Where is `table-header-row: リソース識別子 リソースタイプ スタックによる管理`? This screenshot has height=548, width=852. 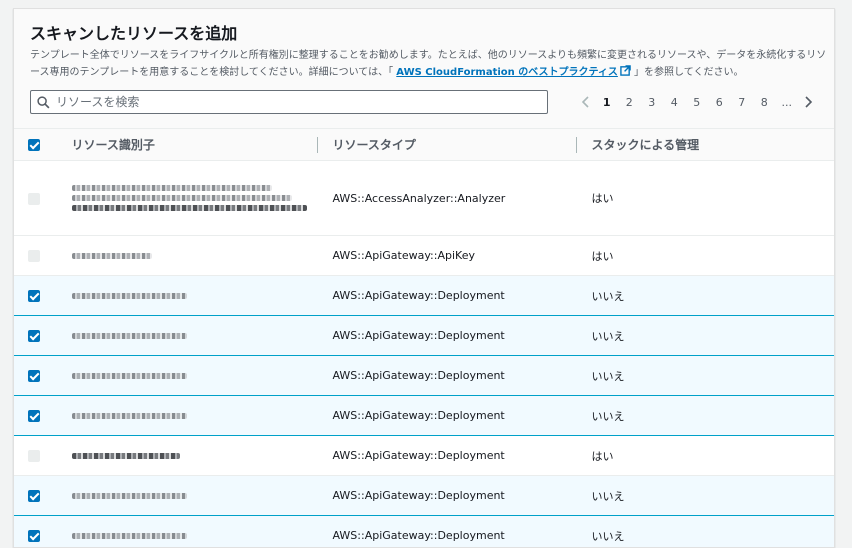
table-header-row: リソース識別子 リソースタイプ スタックによる管理 is located at coordinates (425, 145).